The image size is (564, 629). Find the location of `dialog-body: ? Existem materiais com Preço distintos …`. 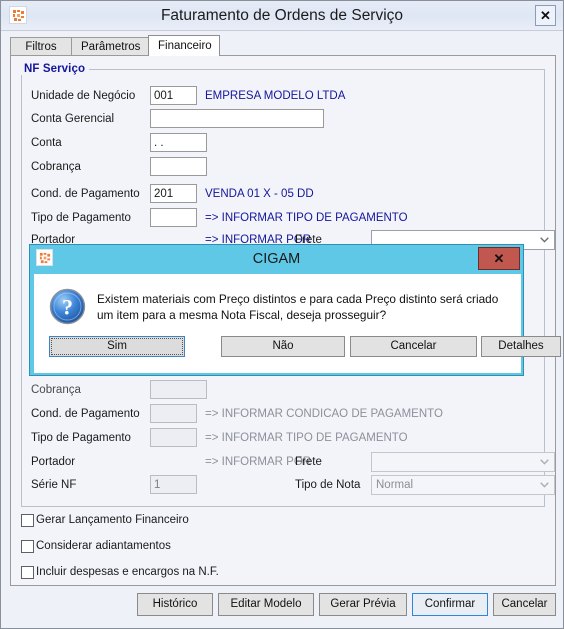

dialog-body: ? Existem materiais com Preço distintos … is located at coordinates (297, 323).